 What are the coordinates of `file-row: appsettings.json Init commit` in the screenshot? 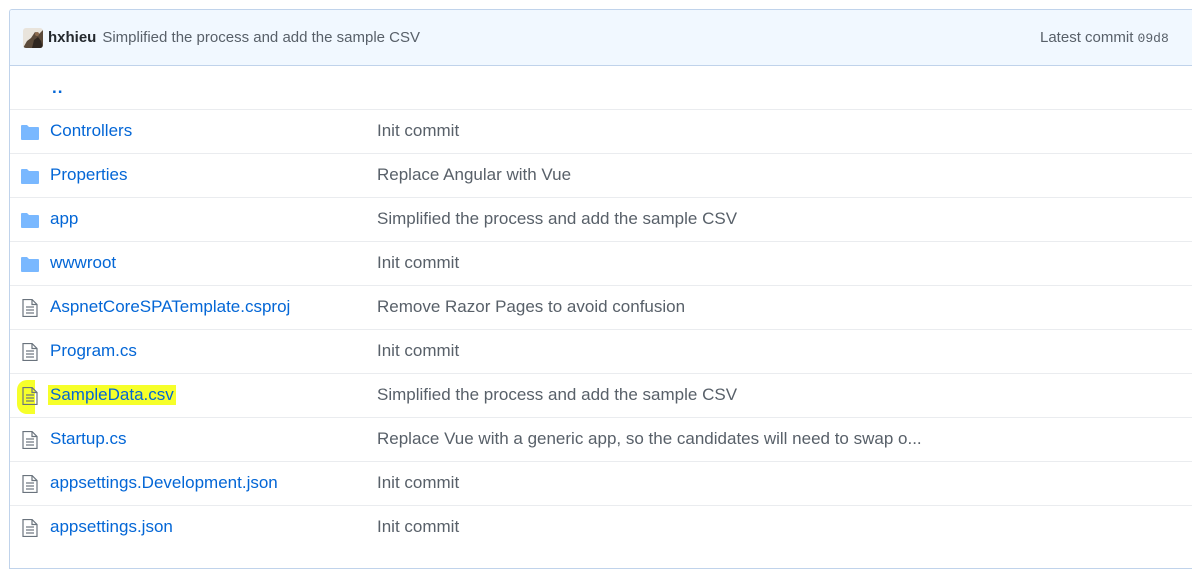 It's located at (601, 527).